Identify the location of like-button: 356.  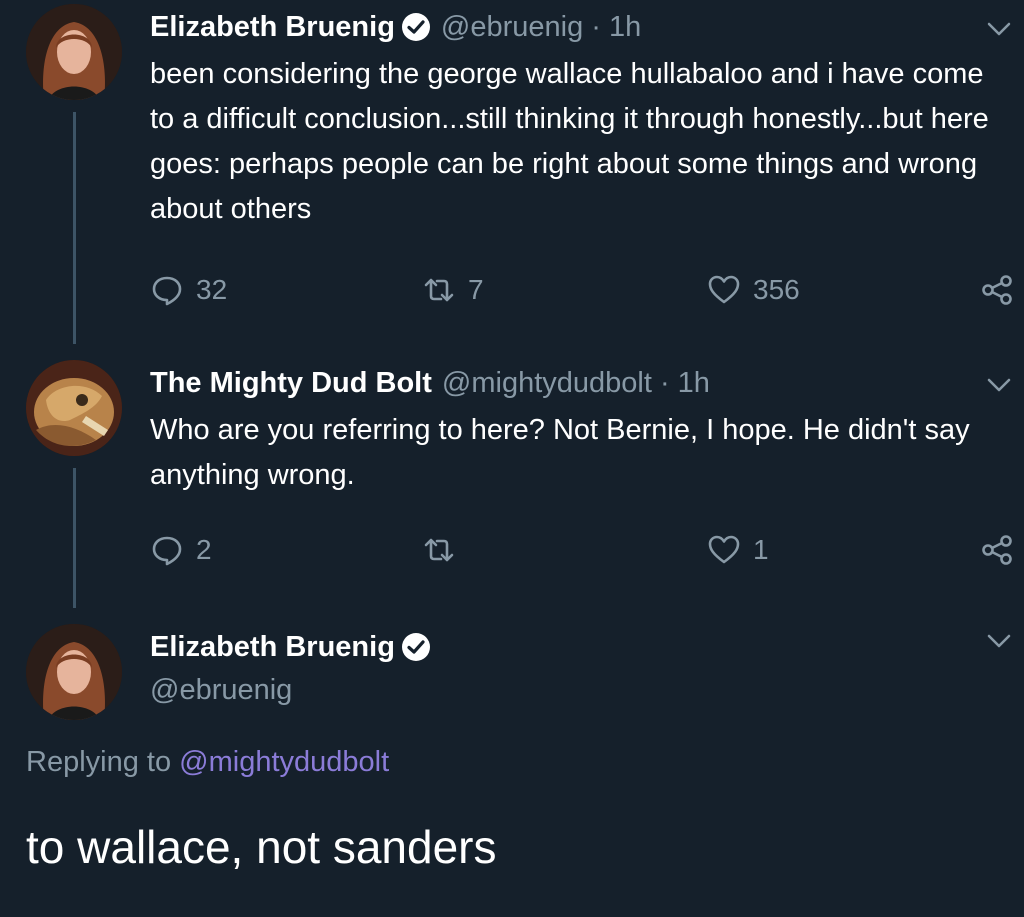
(753, 290).